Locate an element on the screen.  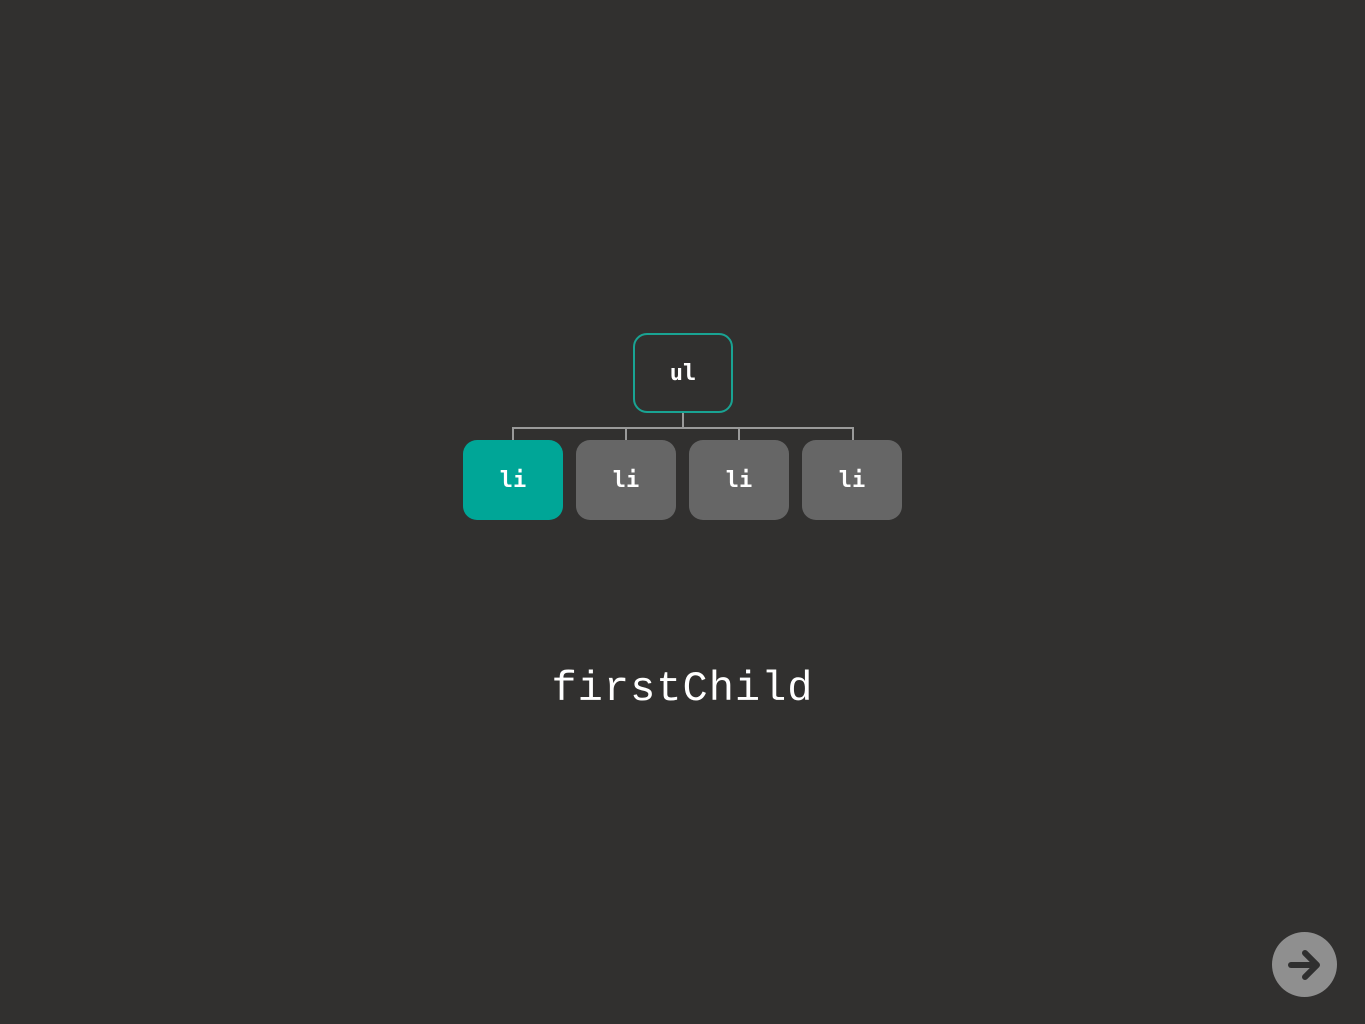
child-node-li-first: li is located at coordinates (513, 480).